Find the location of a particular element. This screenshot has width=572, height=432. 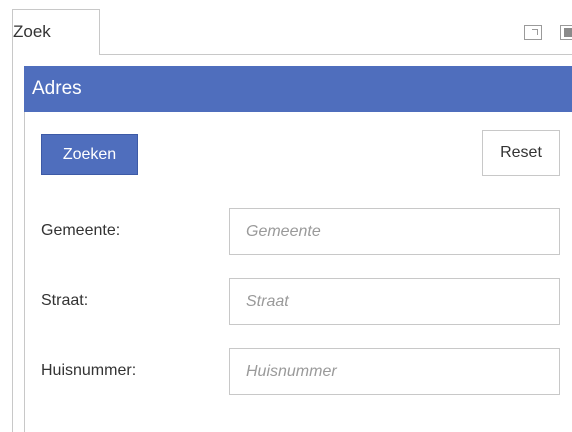

reset-button: Reset is located at coordinates (521, 153).